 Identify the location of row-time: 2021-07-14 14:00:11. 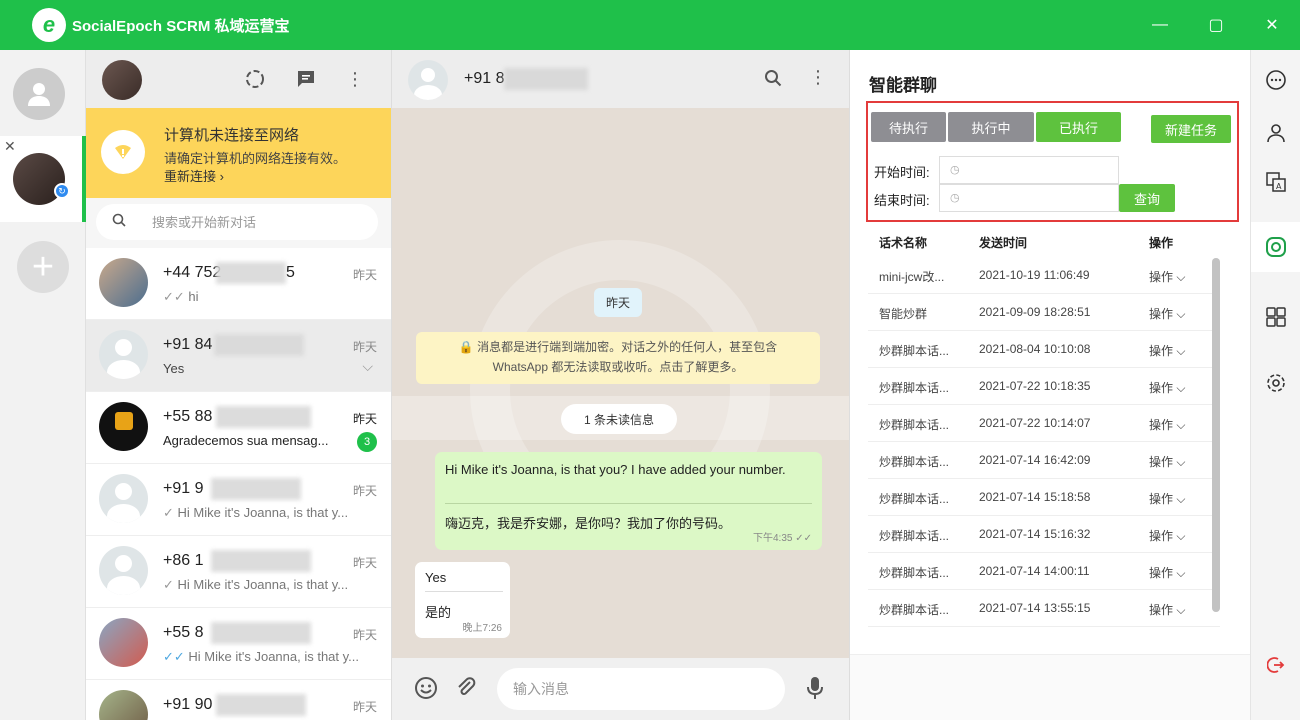
(1034, 571).